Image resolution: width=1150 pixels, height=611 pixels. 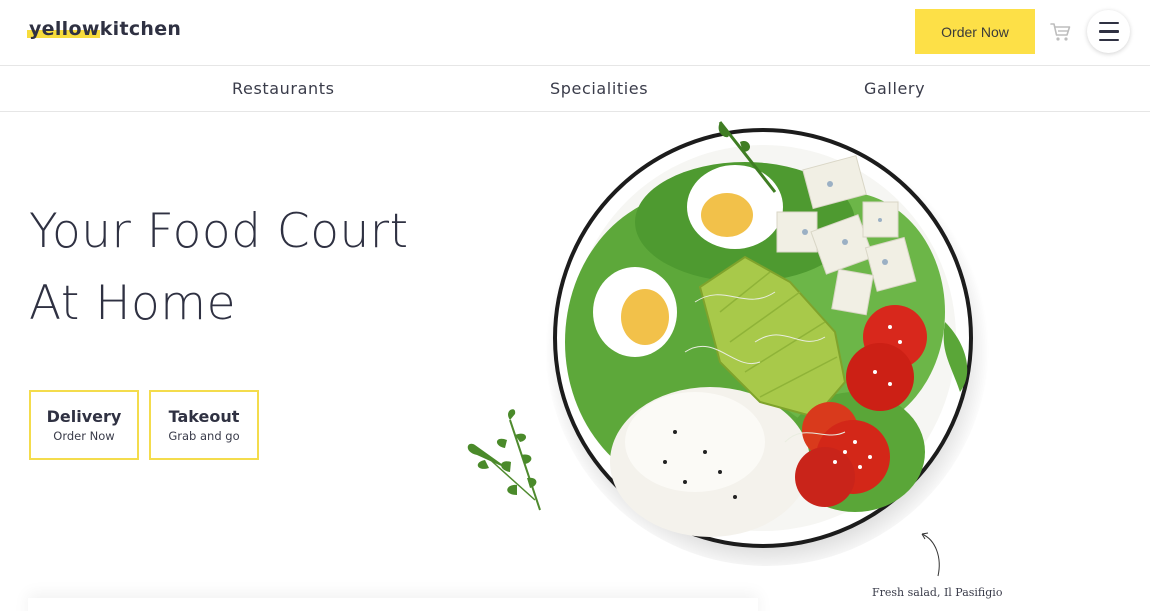 I want to click on takeout-card-subtitle: Grab and go, so click(x=204, y=436).